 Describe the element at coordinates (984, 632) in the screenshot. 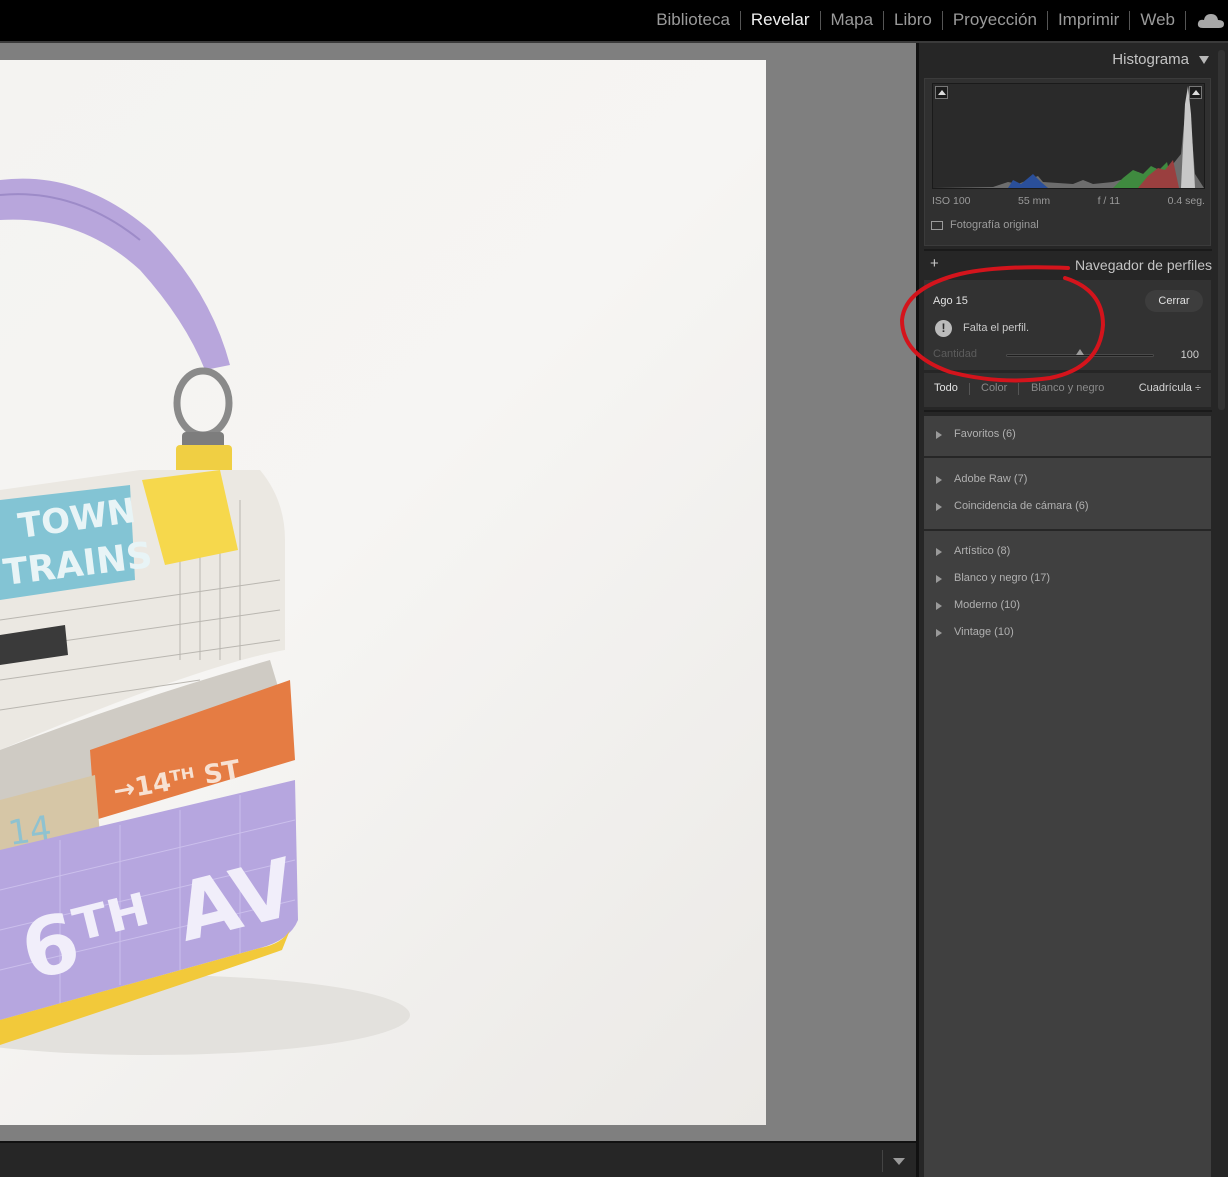

I see `profile-group-label: Vintage (10)` at that location.